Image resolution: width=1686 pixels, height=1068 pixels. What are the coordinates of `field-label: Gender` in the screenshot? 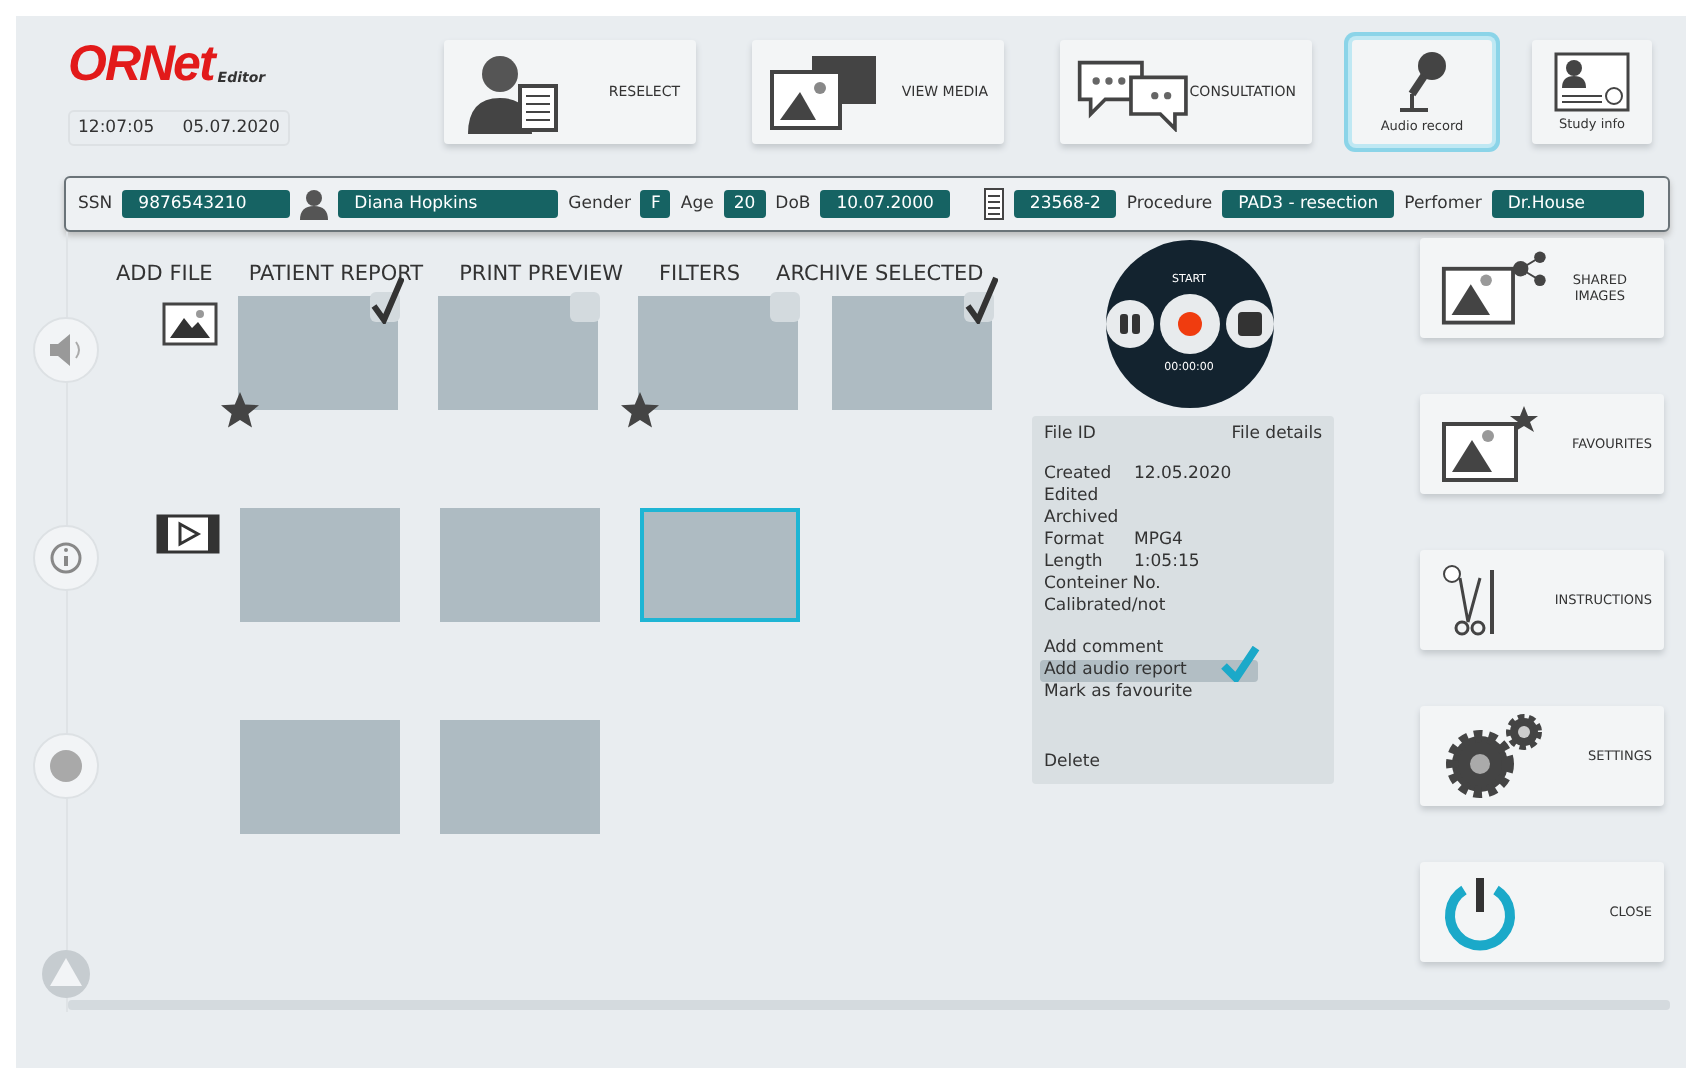 It's located at (599, 204).